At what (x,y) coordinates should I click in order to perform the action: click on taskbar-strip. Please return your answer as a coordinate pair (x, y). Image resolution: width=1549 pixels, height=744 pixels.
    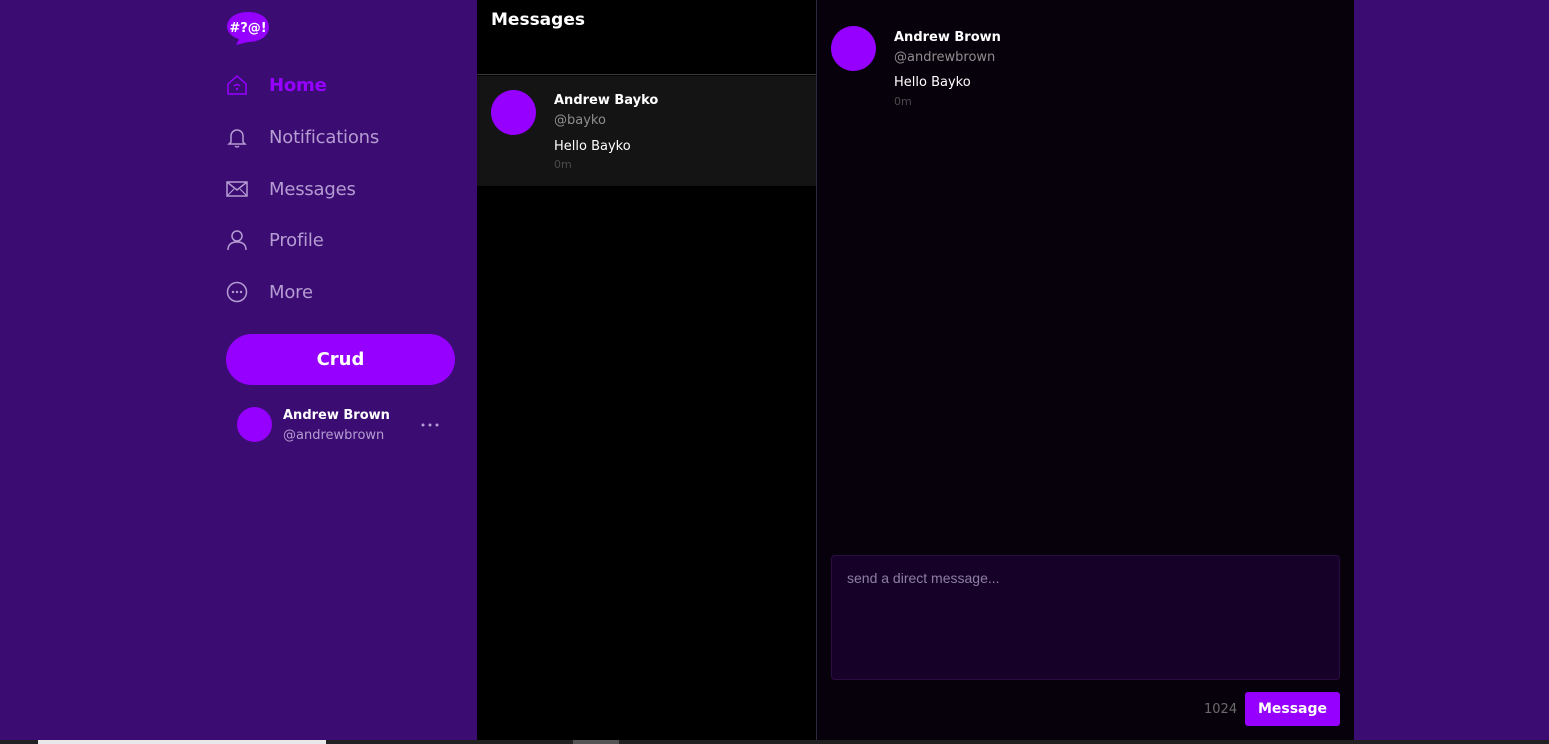
    Looking at the image, I should click on (774, 742).